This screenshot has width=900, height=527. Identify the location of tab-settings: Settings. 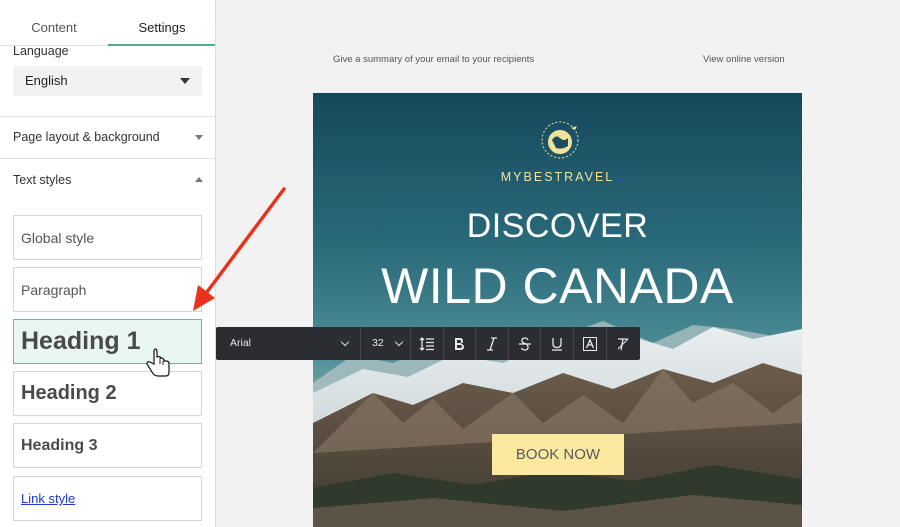
(161, 23).